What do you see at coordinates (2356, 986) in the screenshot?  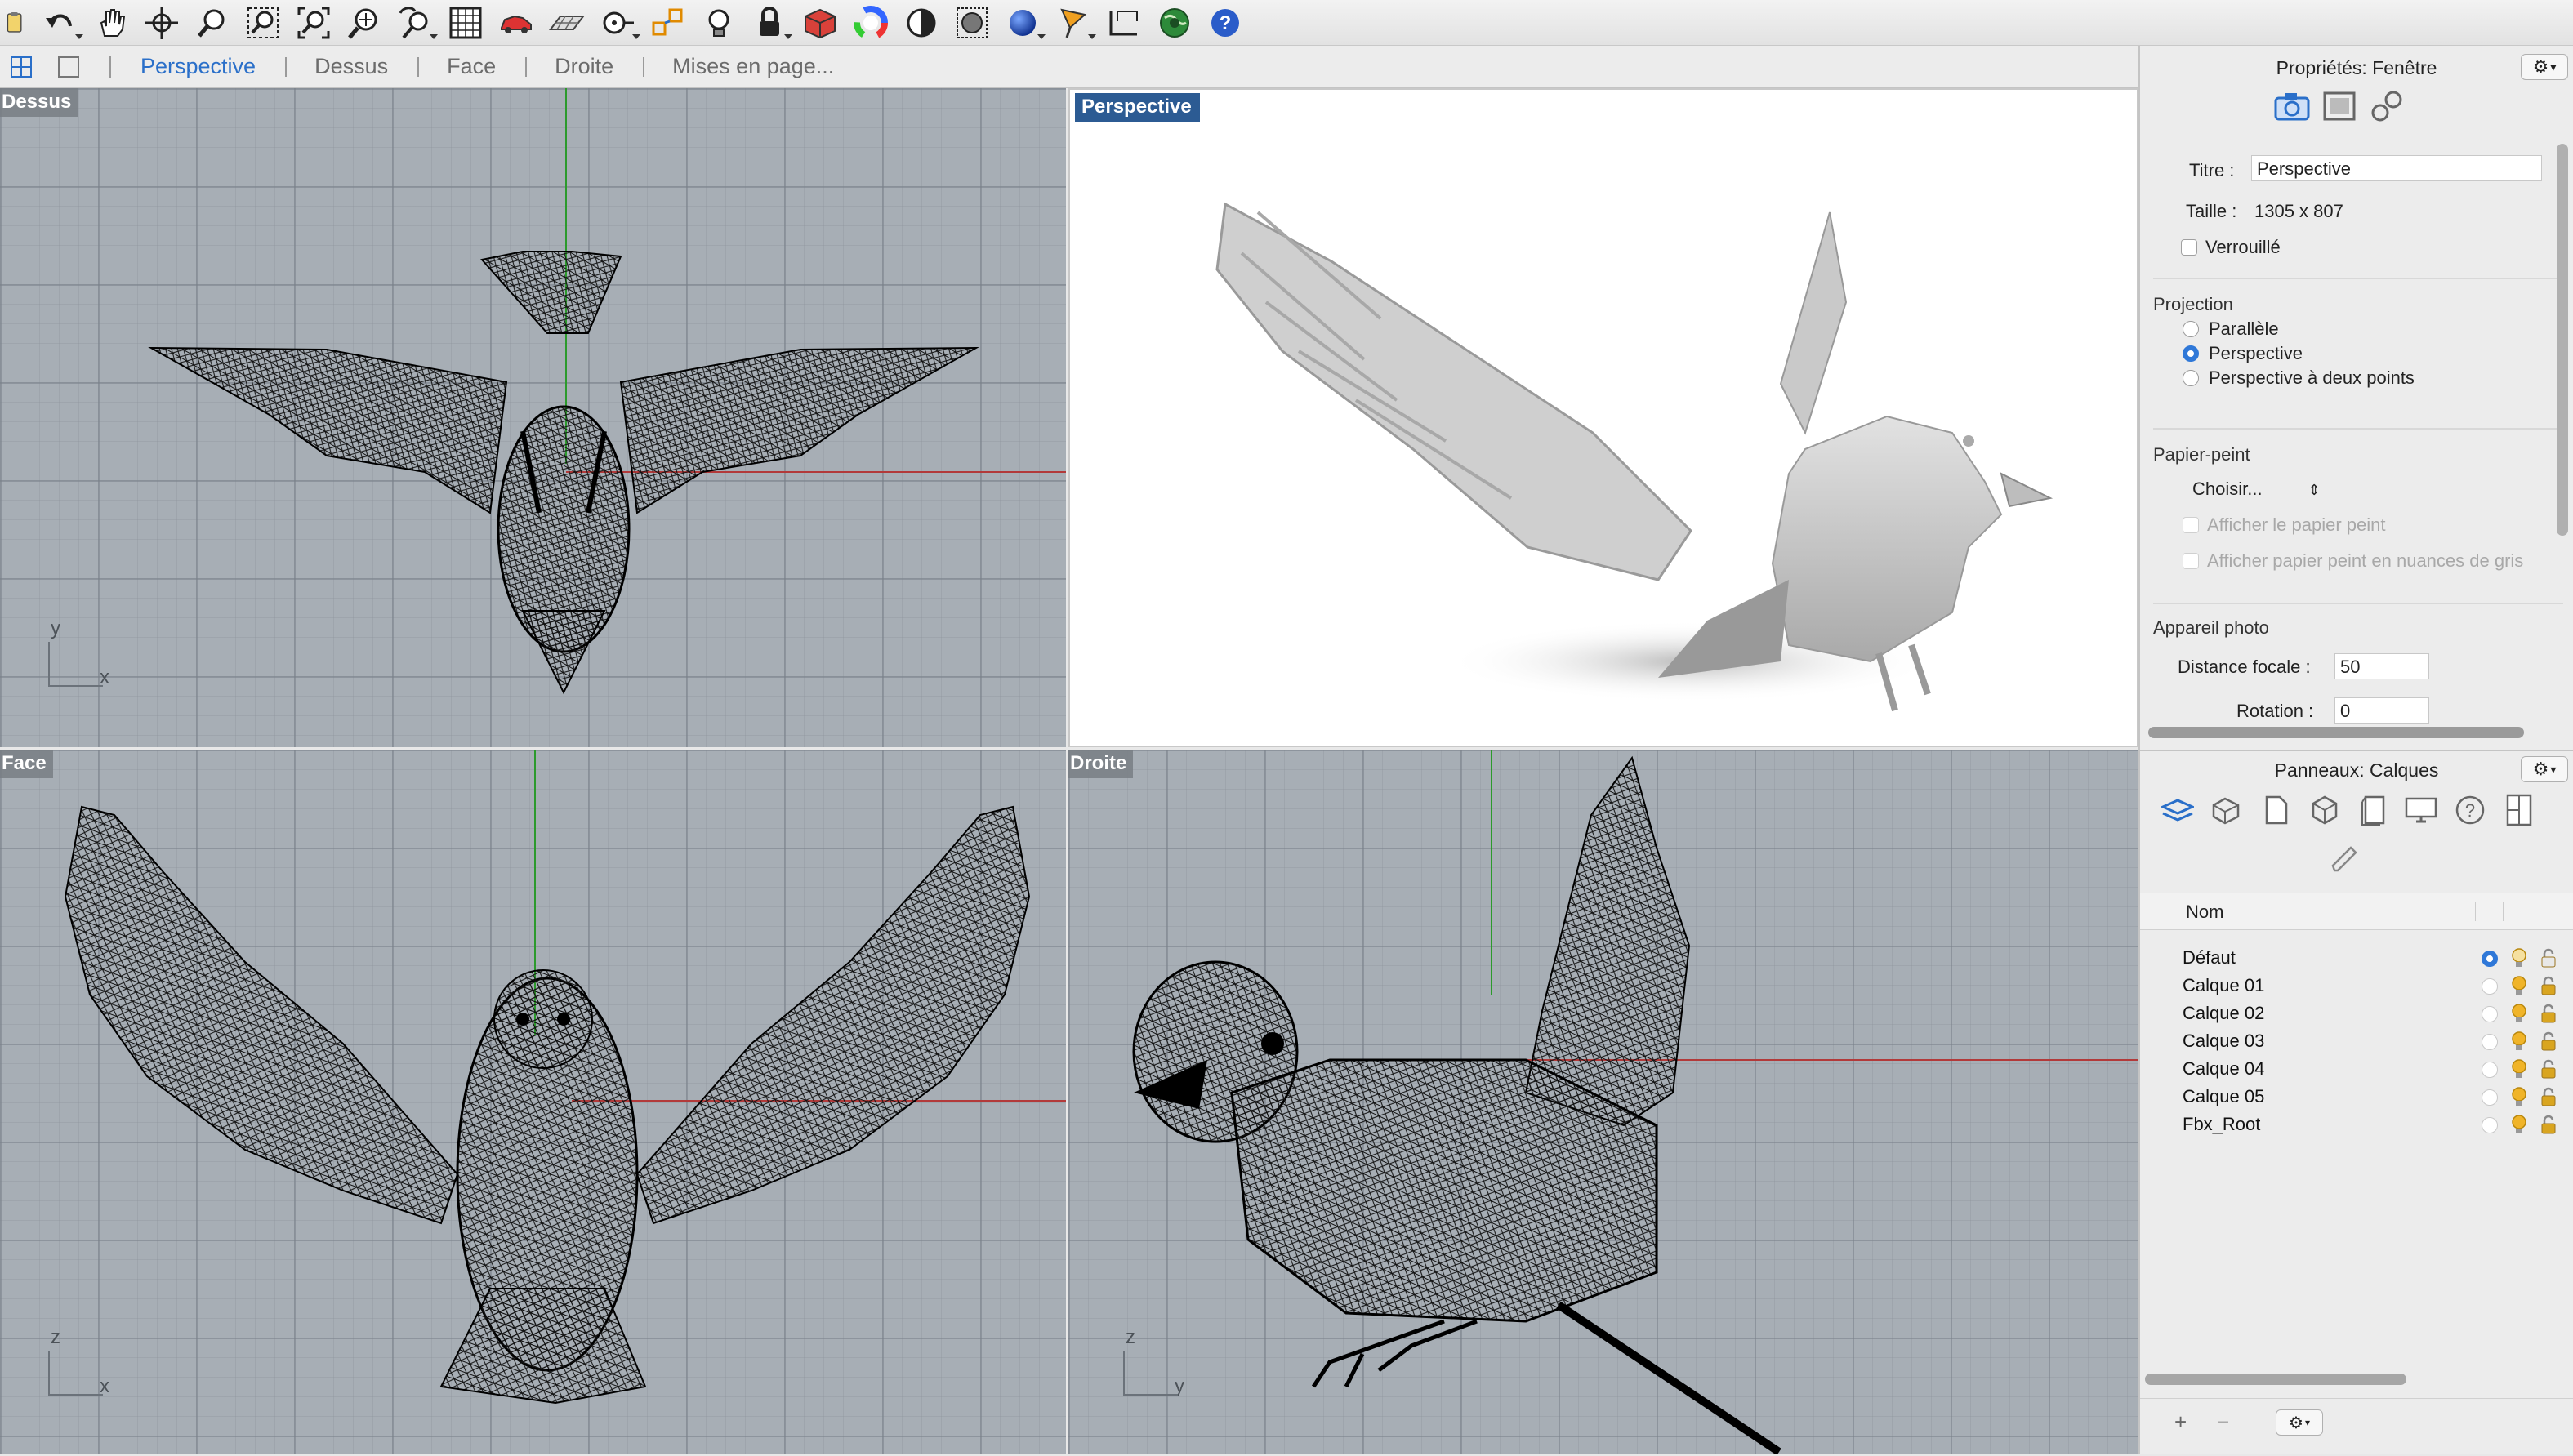 I see `layer-row: Calque 01` at bounding box center [2356, 986].